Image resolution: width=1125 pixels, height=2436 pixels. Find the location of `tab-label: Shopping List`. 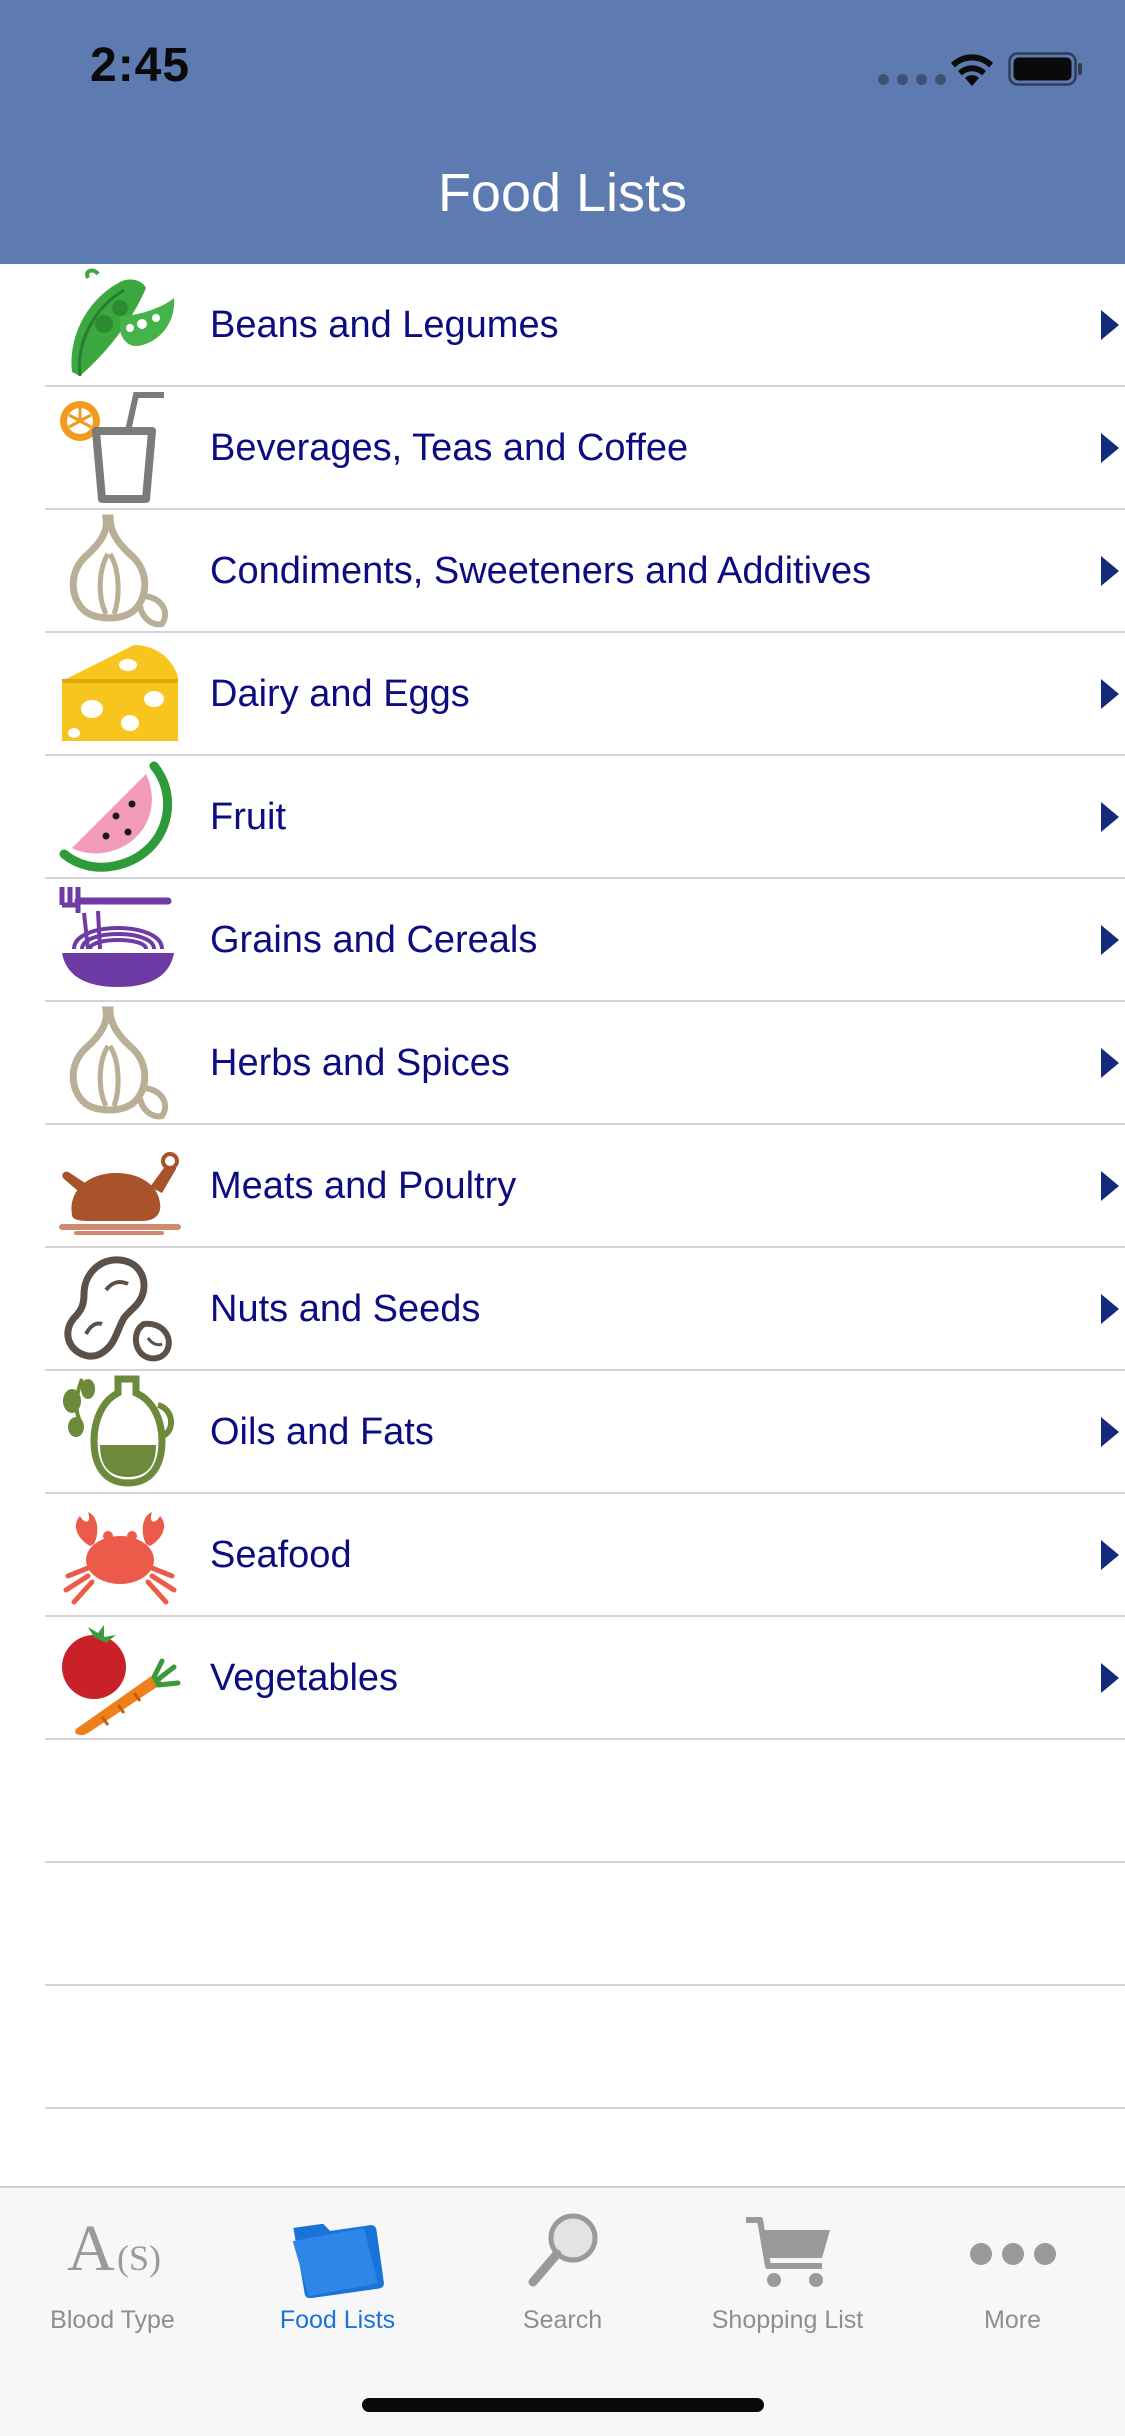

tab-label: Shopping List is located at coordinates (787, 2320).